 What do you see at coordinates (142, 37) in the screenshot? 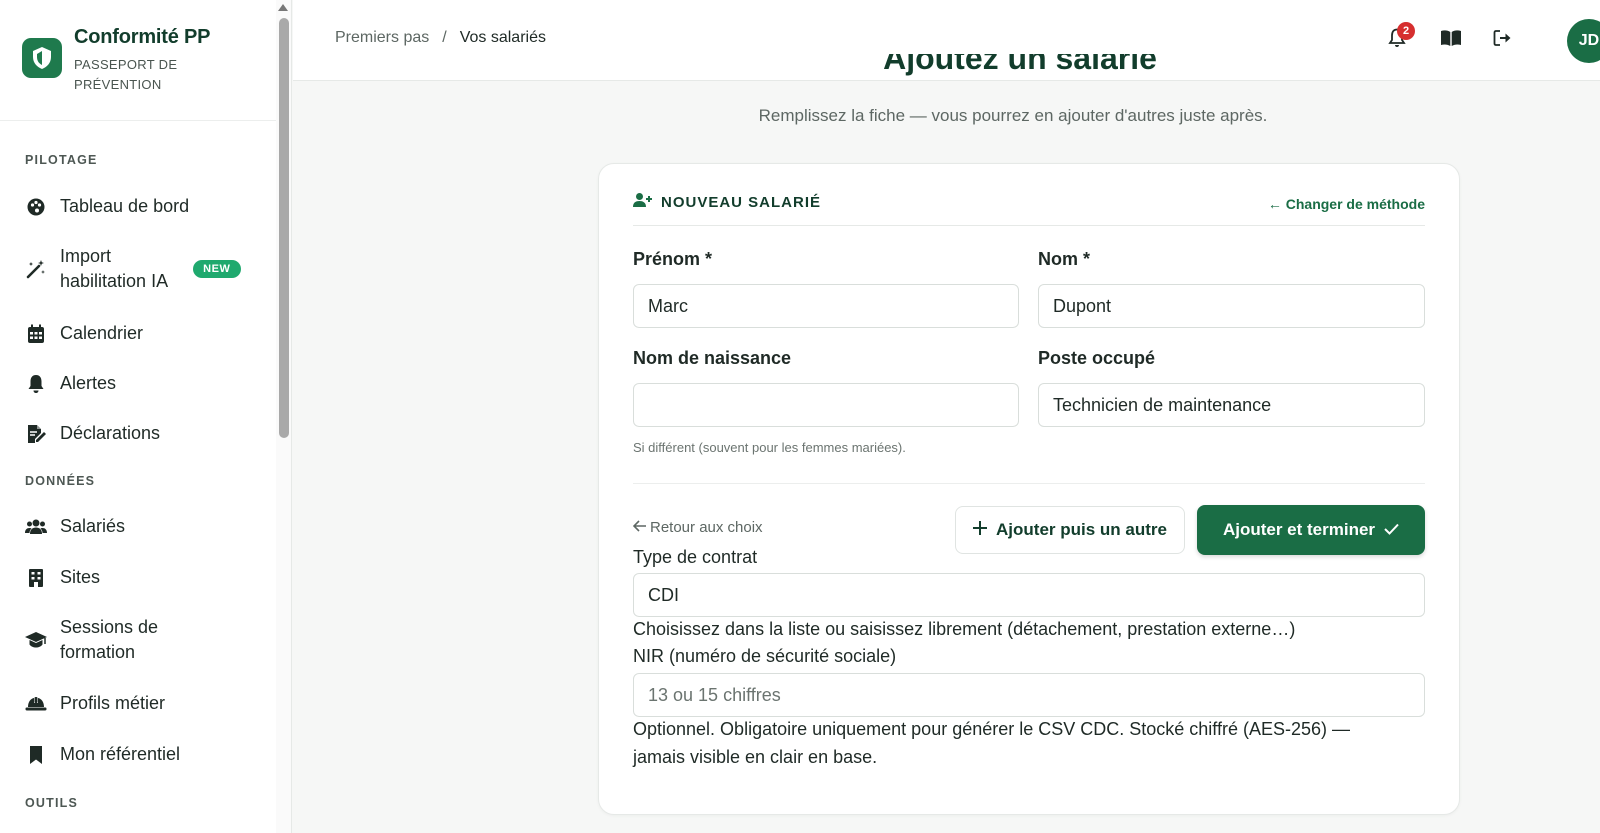
I see `brand-title: Conformité PP` at bounding box center [142, 37].